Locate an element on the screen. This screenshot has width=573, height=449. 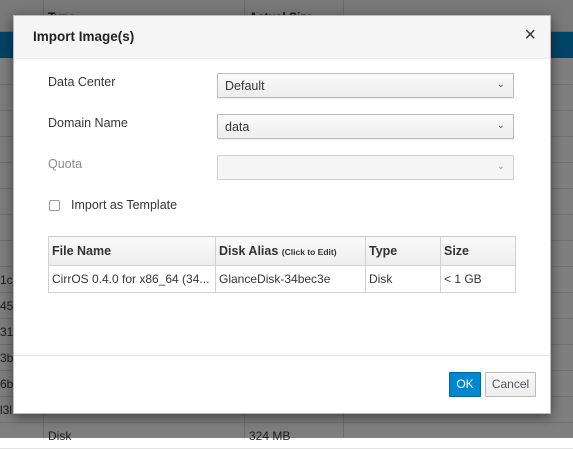
disk-alias-hint: (Click to Edit) is located at coordinates (309, 252).